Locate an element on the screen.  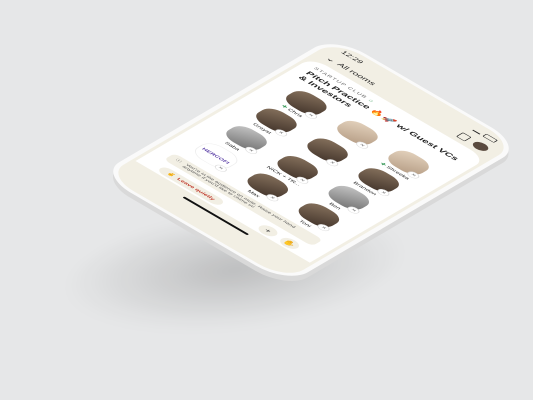
raise-hand-icon: ✋ is located at coordinates (289, 243).